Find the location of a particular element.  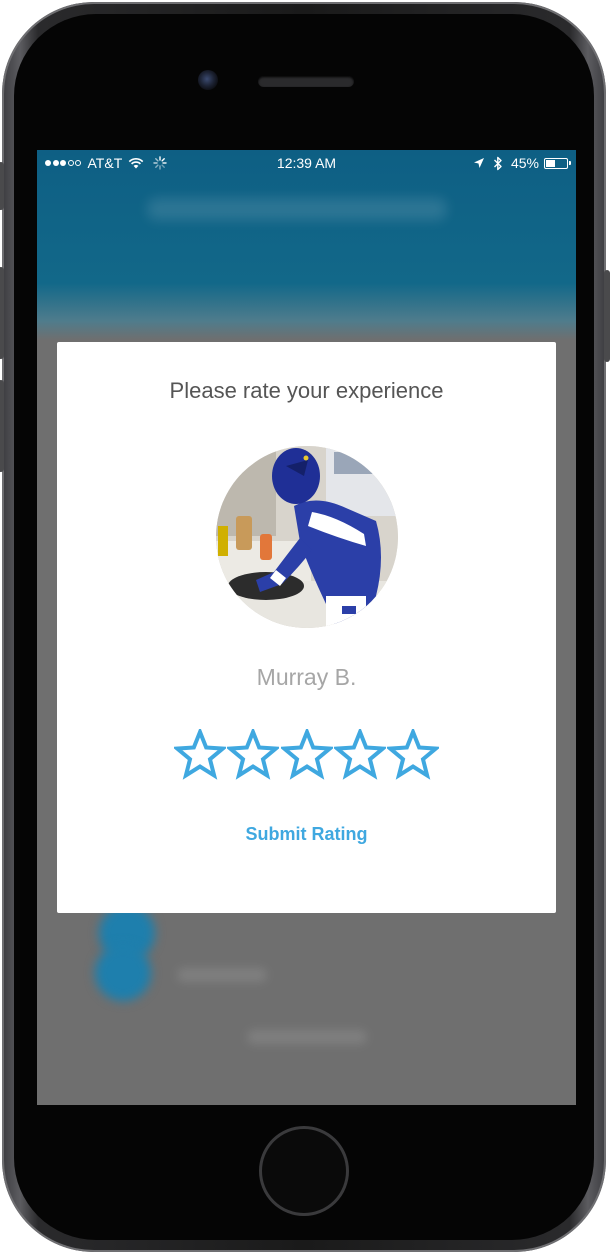

mute-switch is located at coordinates (2, 186).